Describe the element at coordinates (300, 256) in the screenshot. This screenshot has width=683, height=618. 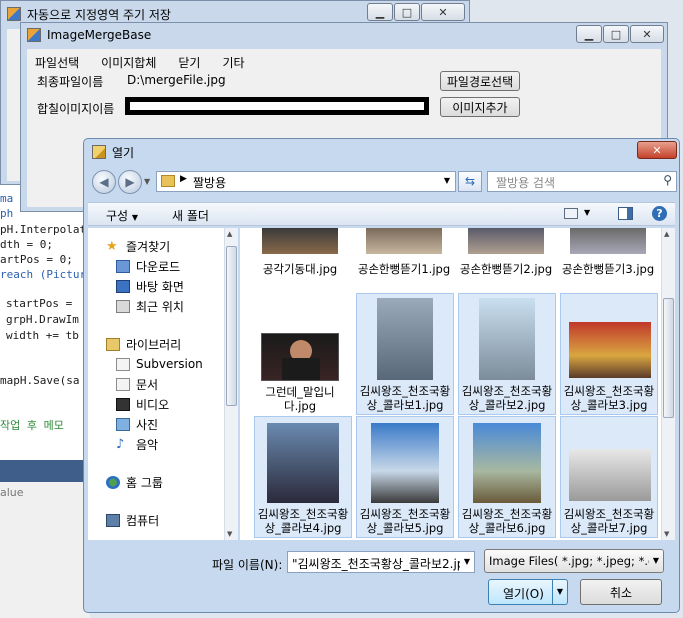
I see `file-item: 공각기동대.jpg` at that location.